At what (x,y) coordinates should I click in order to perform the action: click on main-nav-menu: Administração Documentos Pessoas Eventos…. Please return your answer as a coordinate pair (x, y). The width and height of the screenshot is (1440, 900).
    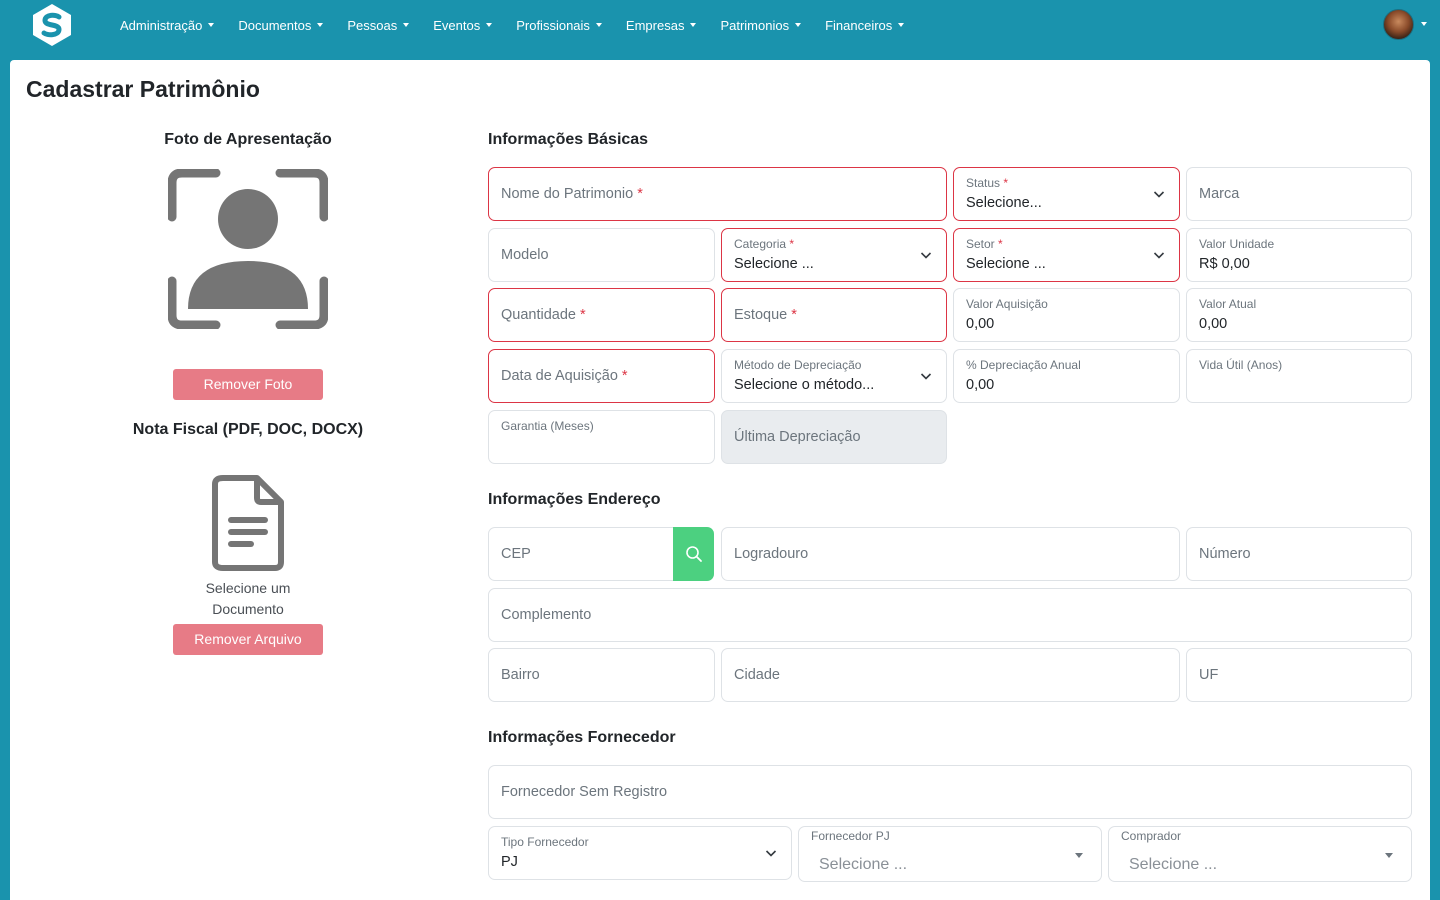
    Looking at the image, I should click on (524, 25).